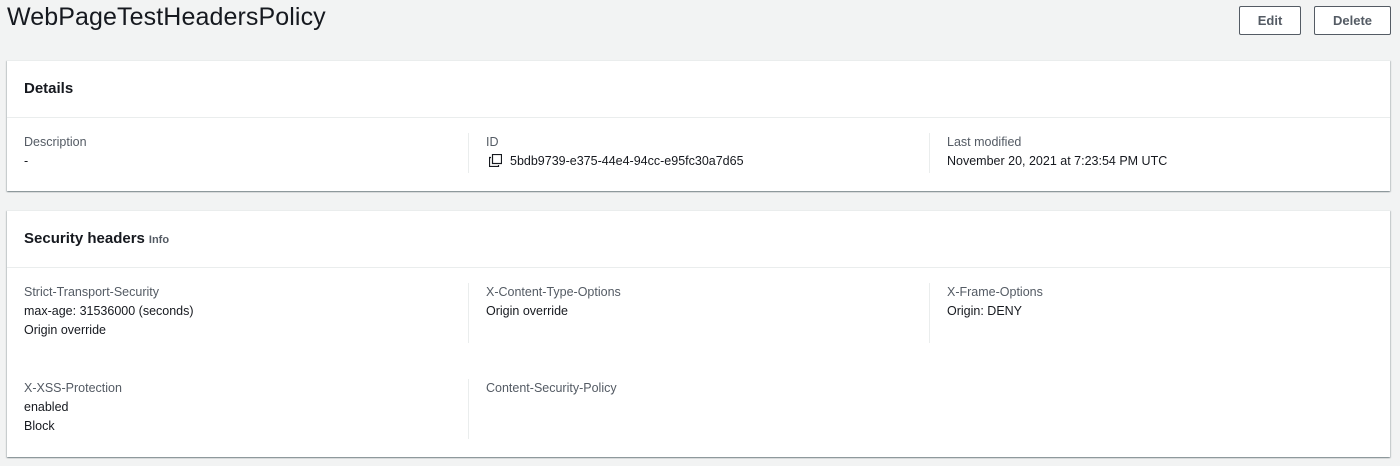 The height and width of the screenshot is (466, 1400). I want to click on delete-button: Delete, so click(1352, 20).